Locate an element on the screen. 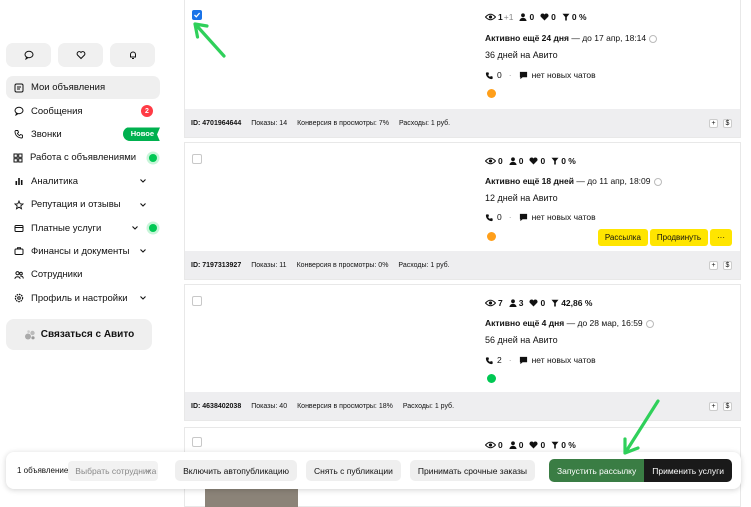  views-increment: +1 is located at coordinates (508, 17).